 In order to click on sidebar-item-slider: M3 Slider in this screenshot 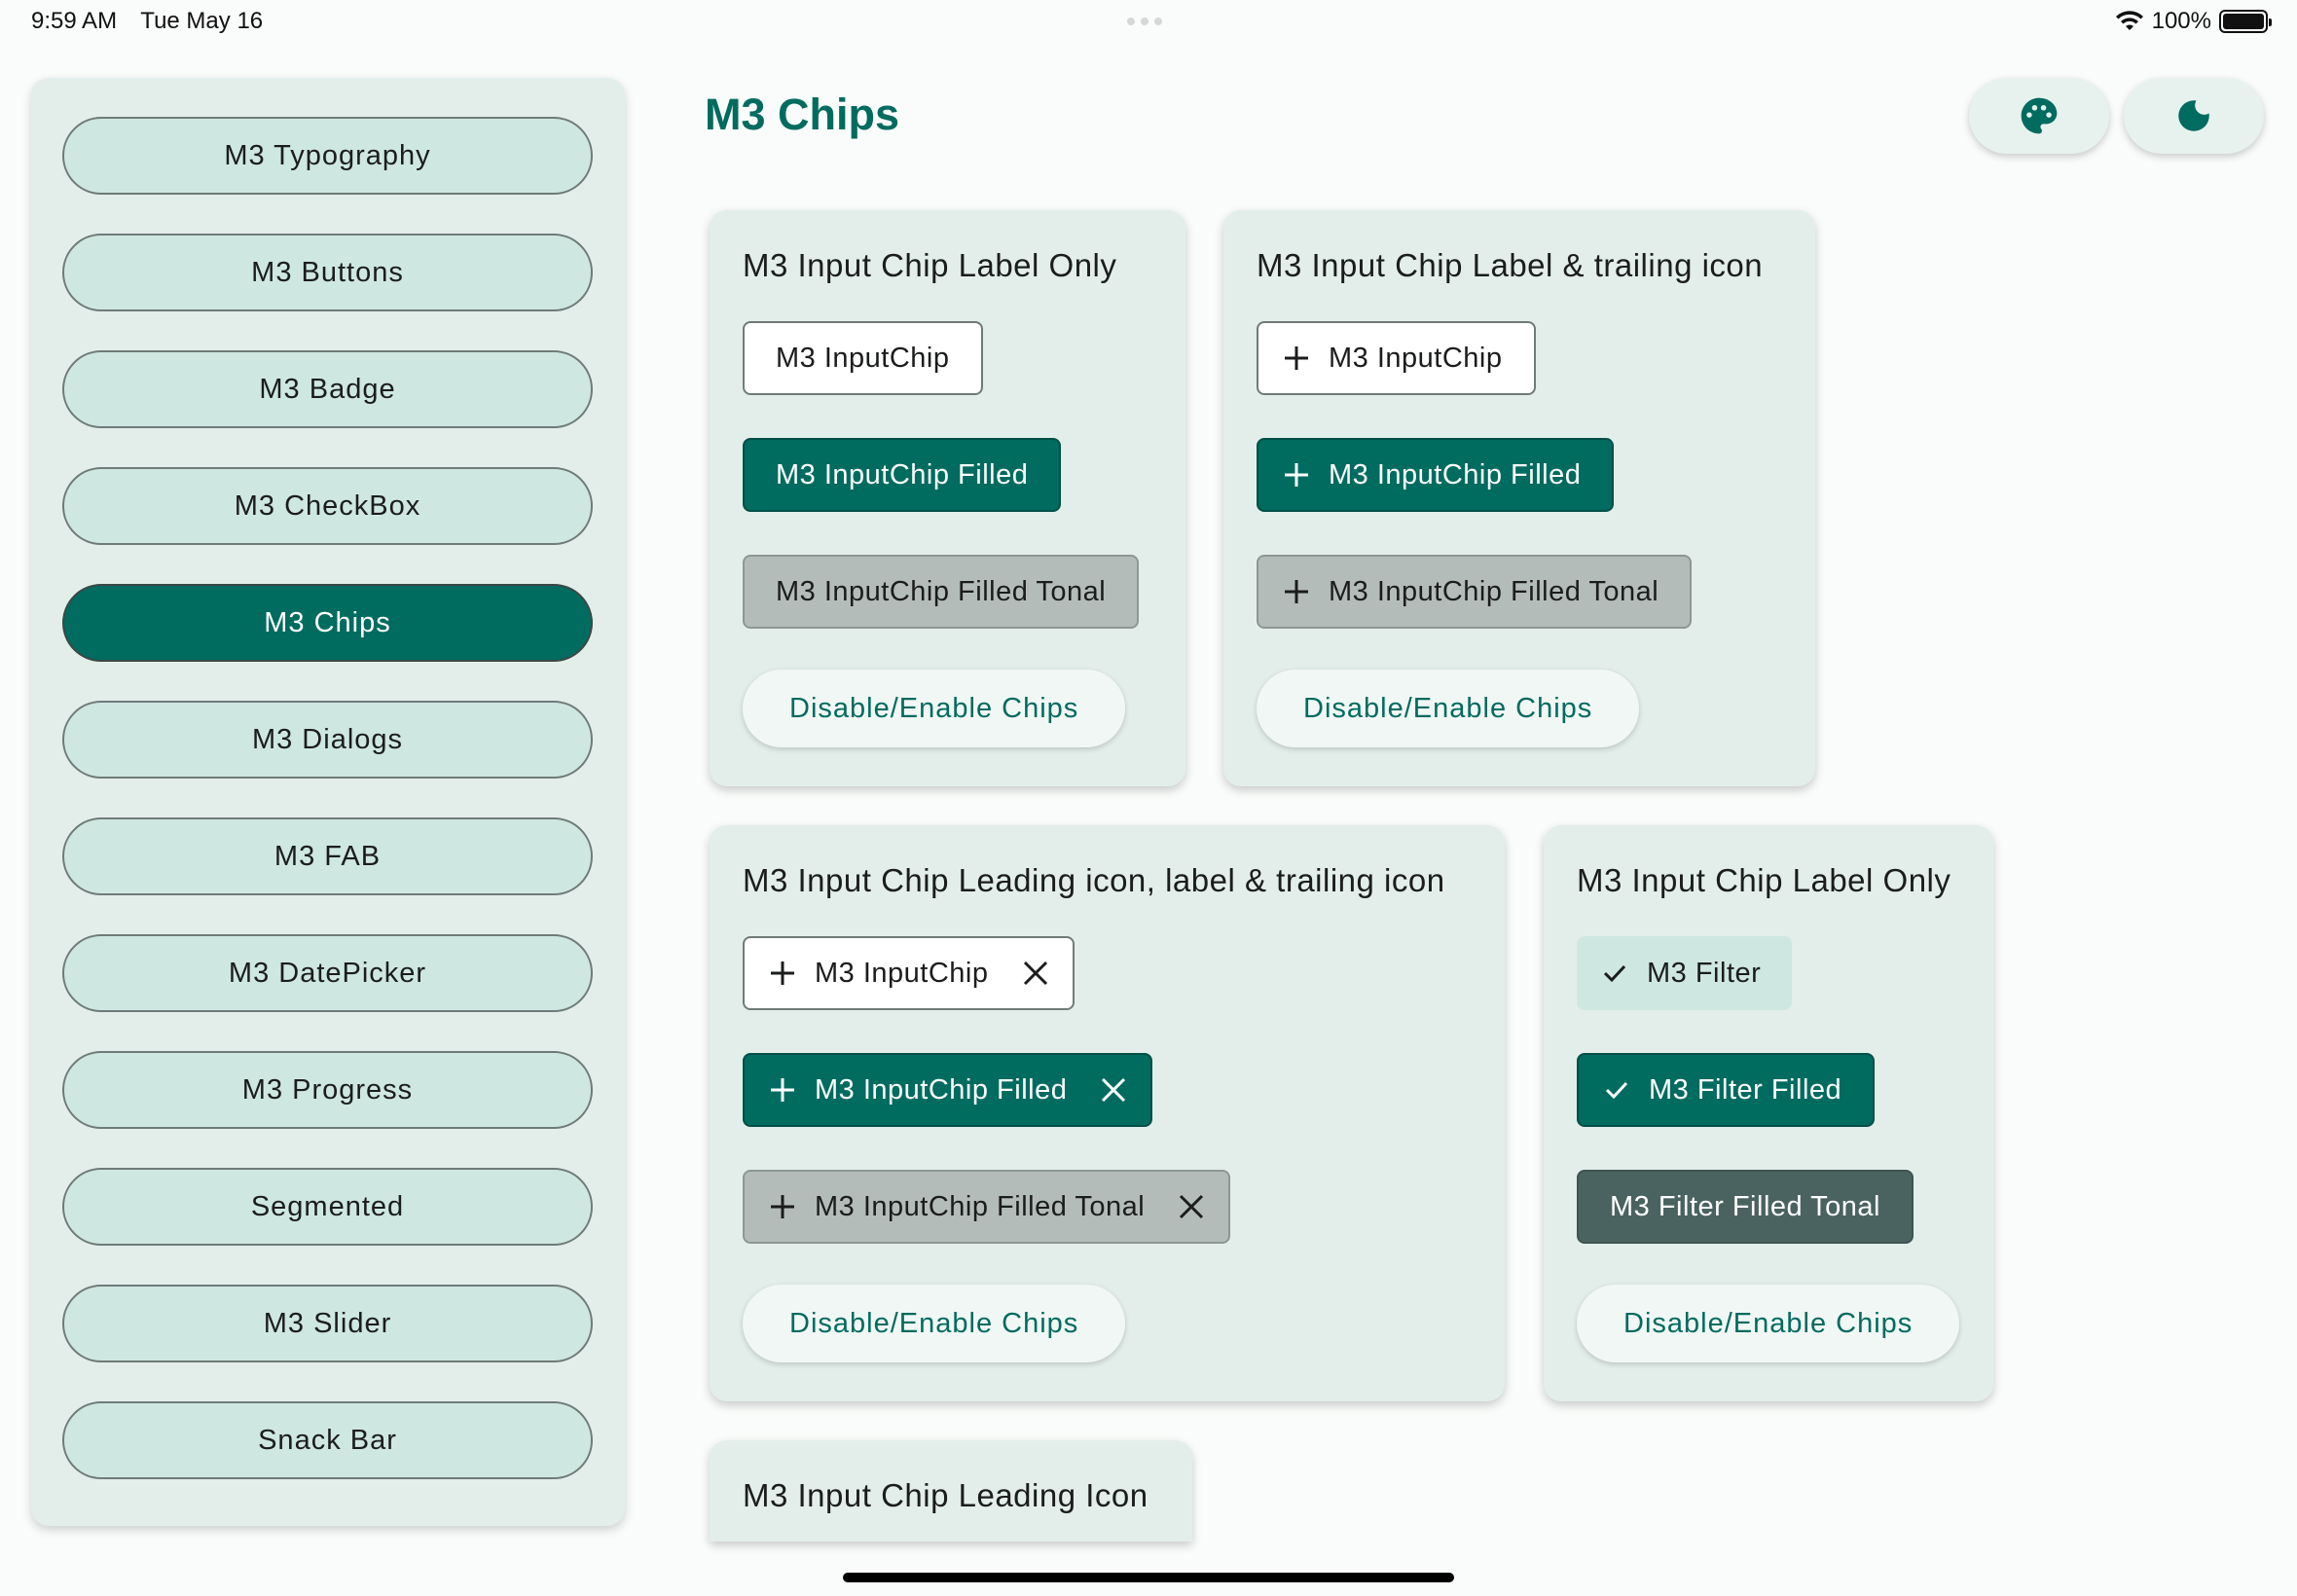, I will do `click(327, 1324)`.